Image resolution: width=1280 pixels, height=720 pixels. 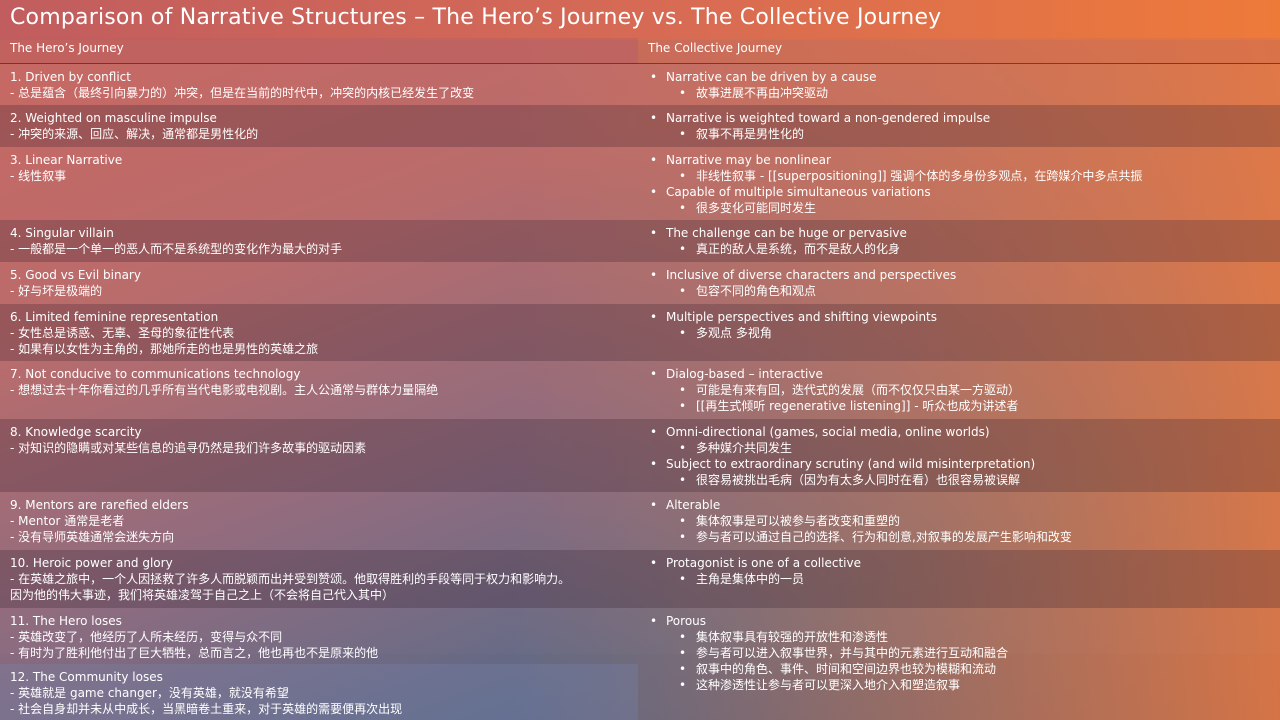 I want to click on hero-point-note: - 对知识的隐瞒或对某些信息的追寻仍然是我们许多故事的驱动因素, so click(x=188, y=448).